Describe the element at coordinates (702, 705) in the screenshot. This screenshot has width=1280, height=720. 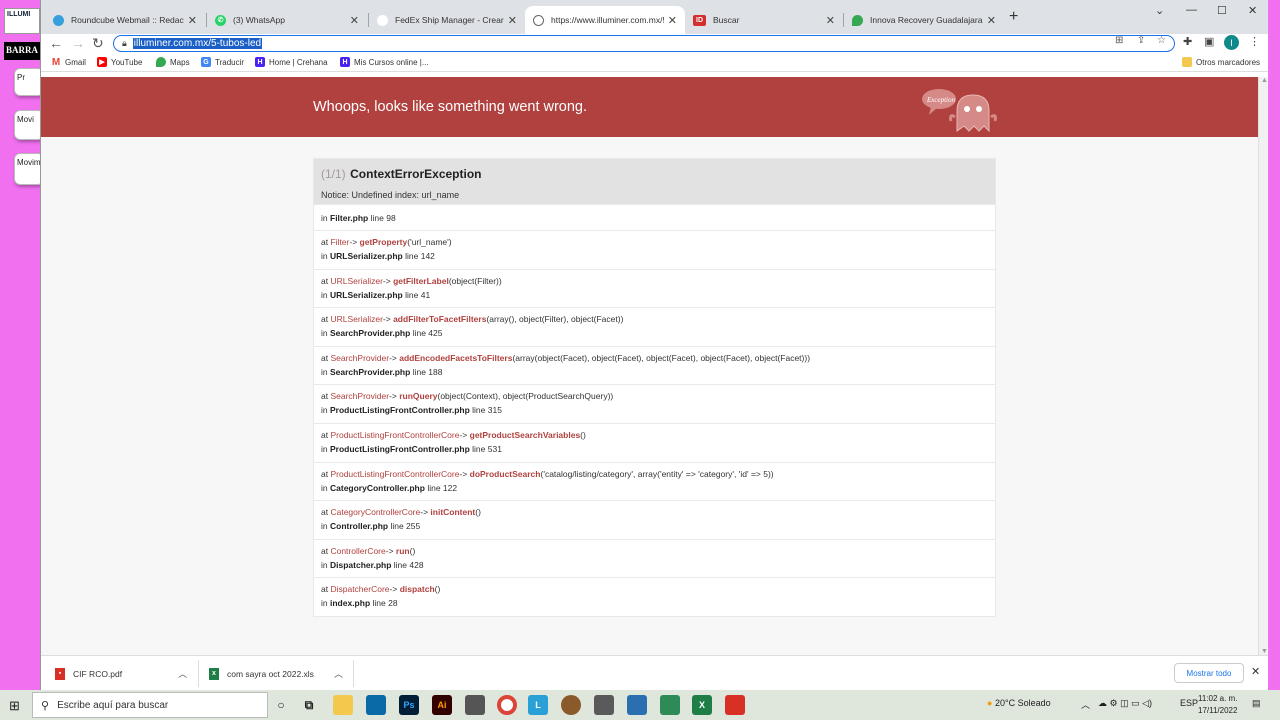
I see `excel-icon: X` at that location.